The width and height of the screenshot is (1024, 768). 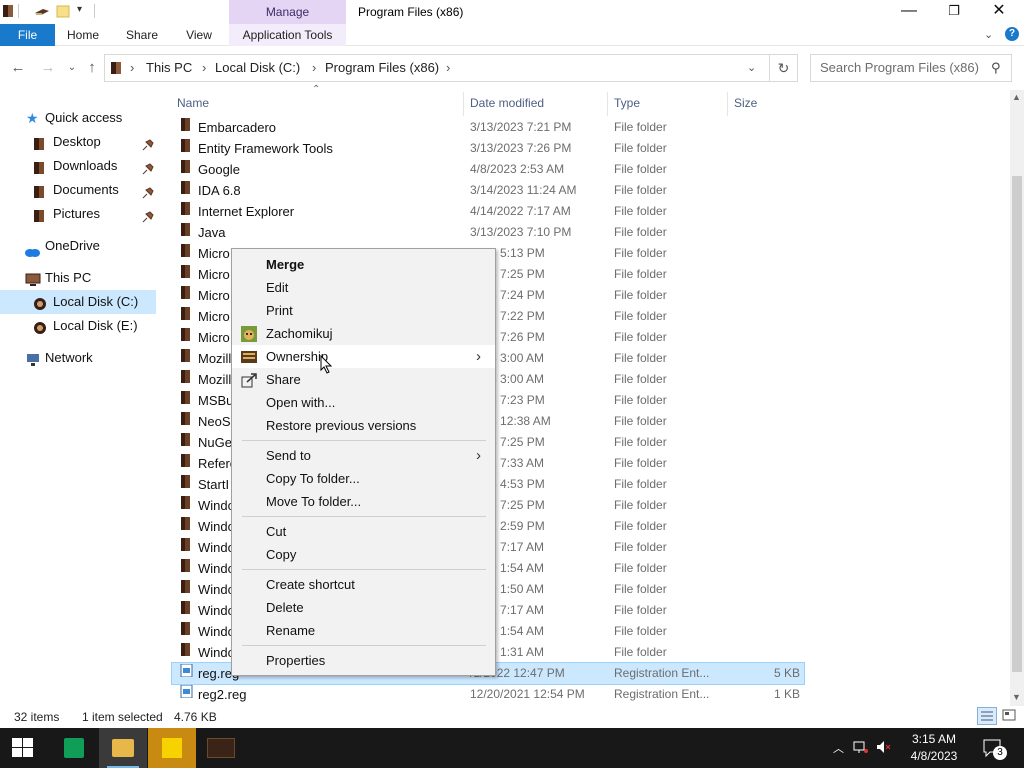 I want to click on menu-item-edit: Edit, so click(x=363, y=287).